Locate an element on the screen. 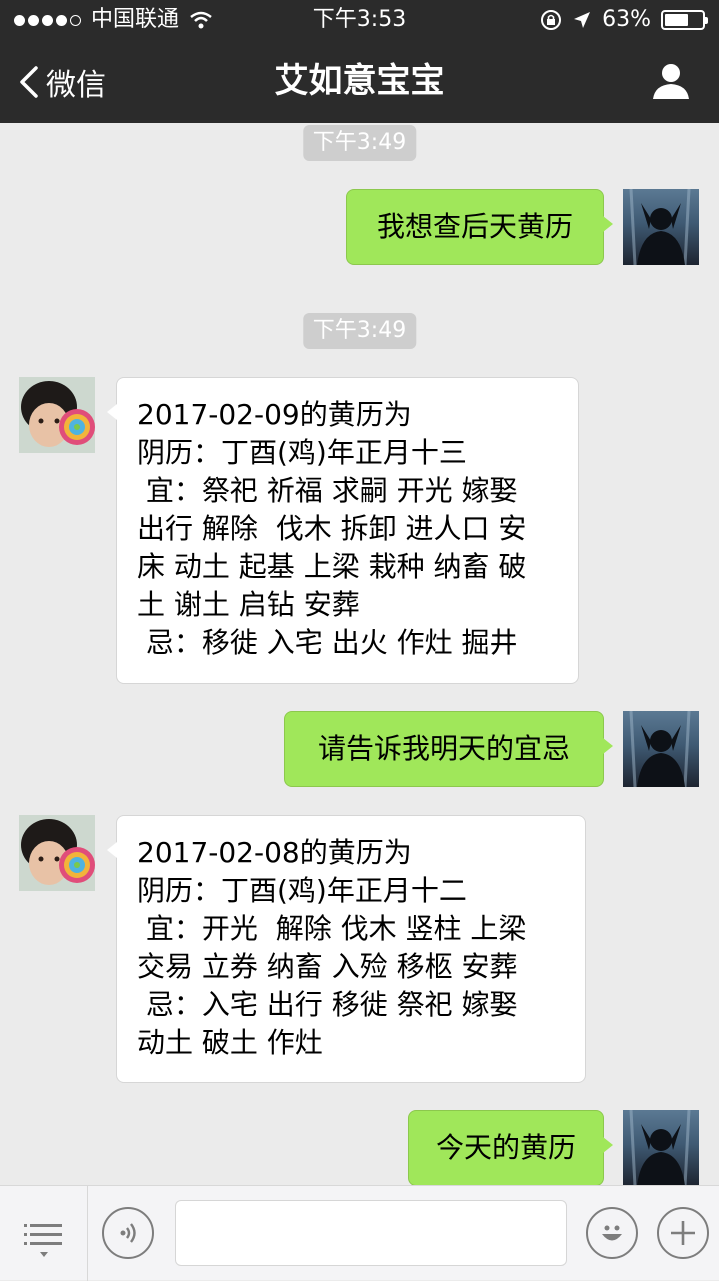  message-text: 我想查后天黄历 is located at coordinates (474, 226).